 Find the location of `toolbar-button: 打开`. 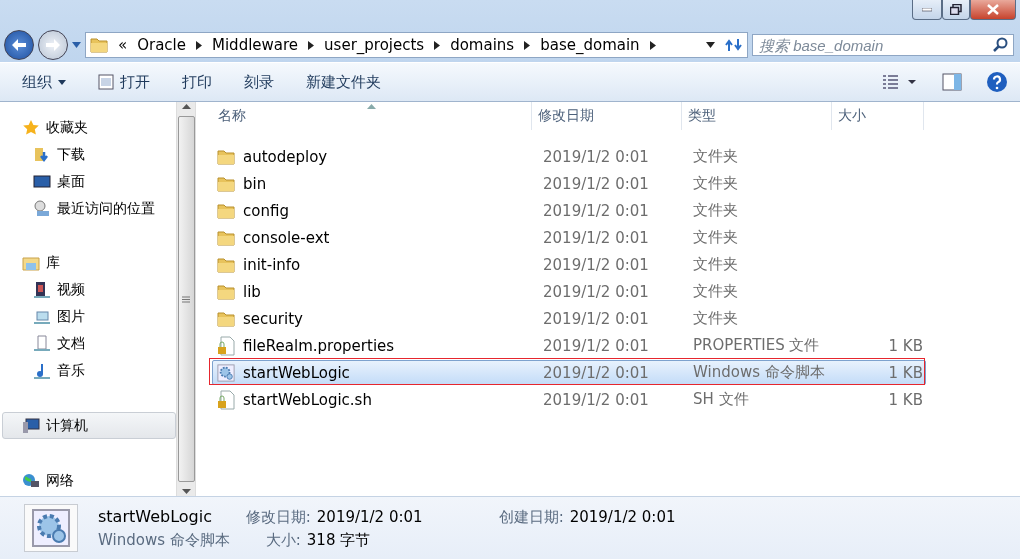

toolbar-button: 打开 is located at coordinates (124, 82).